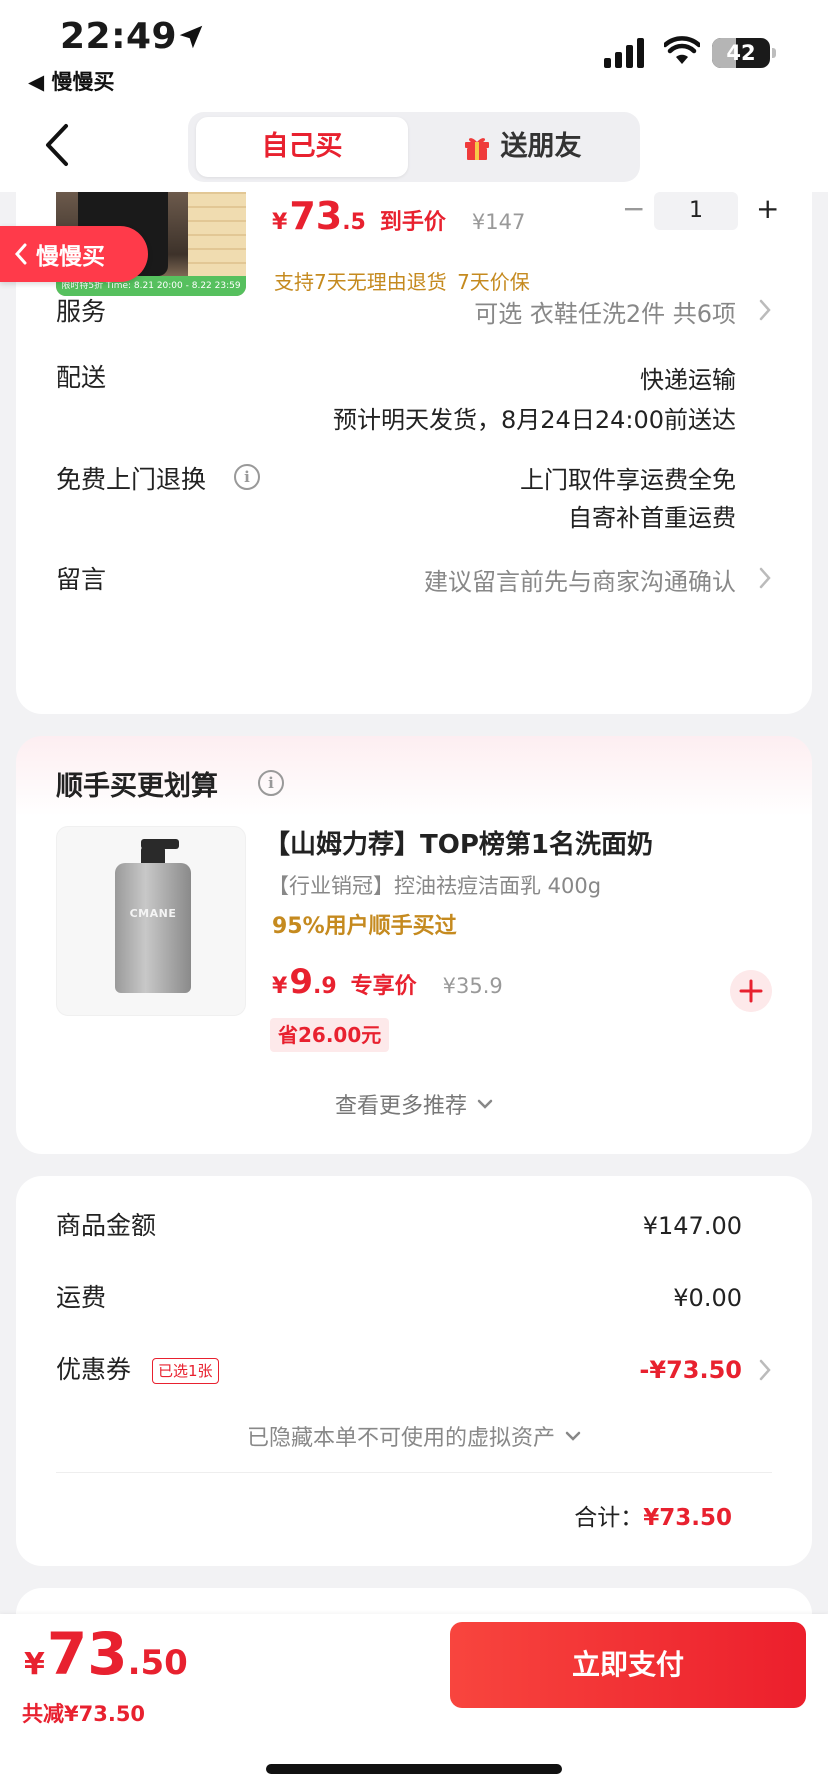 Image resolution: width=828 pixels, height=1792 pixels. What do you see at coordinates (774, 53) in the screenshot?
I see `battery-tip` at bounding box center [774, 53].